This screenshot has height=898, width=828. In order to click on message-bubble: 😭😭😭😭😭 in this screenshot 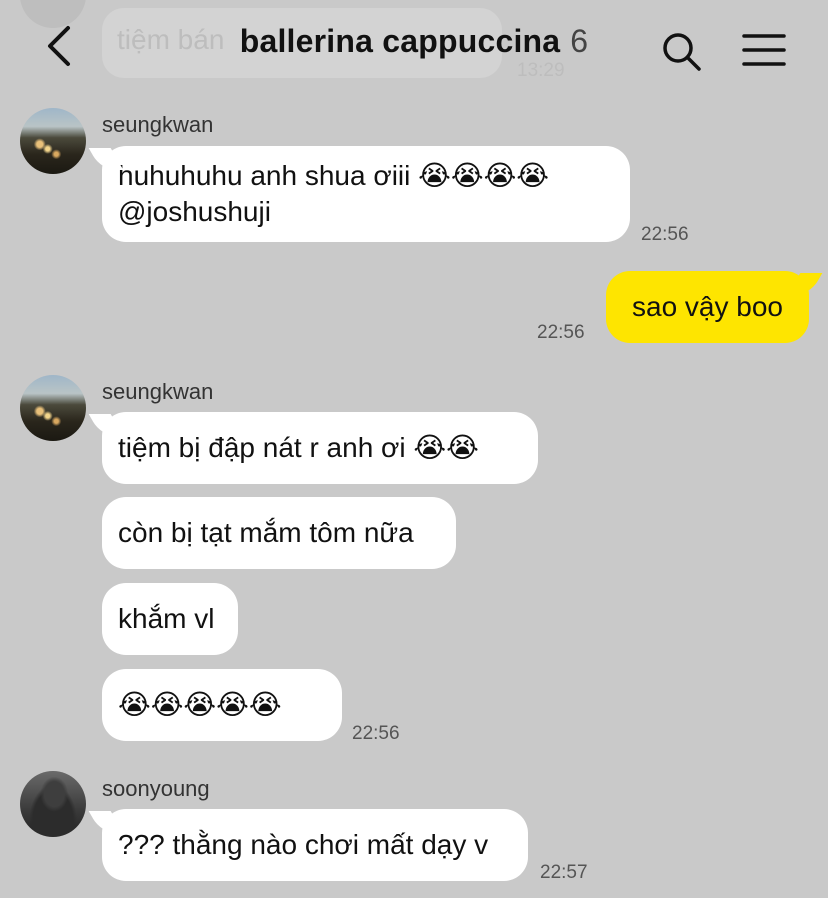, I will do `click(222, 705)`.